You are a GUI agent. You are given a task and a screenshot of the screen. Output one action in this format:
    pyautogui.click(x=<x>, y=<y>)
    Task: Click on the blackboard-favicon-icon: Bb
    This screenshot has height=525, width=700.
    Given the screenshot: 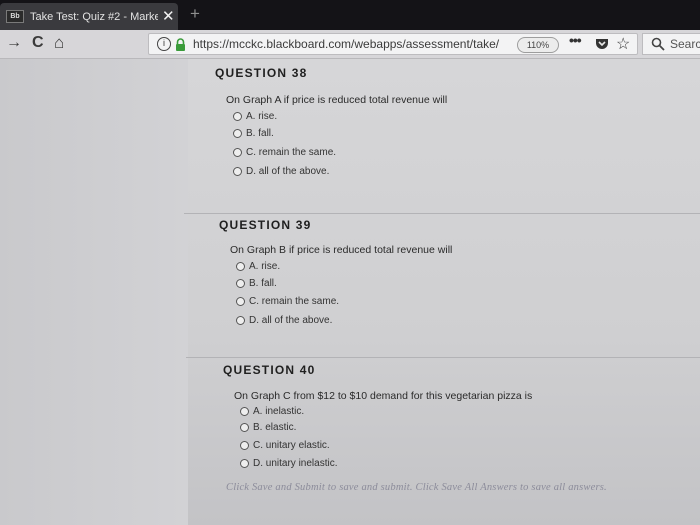 What is the action you would take?
    pyautogui.click(x=15, y=16)
    